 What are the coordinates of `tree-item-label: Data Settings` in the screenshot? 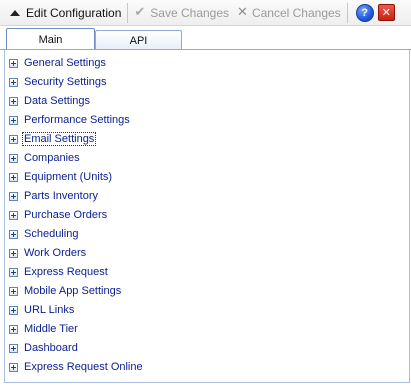 It's located at (57, 101).